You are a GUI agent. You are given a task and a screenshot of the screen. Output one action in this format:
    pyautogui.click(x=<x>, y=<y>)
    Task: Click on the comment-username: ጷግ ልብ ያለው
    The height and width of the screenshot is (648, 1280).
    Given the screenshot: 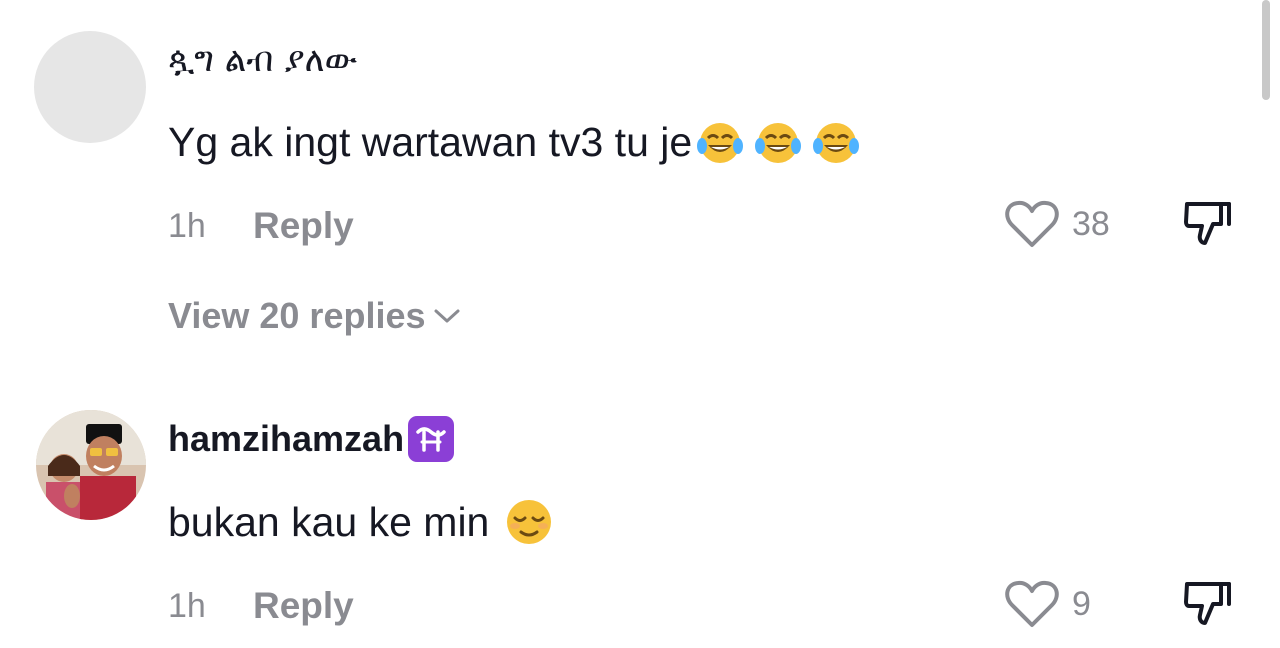 What is the action you would take?
    pyautogui.click(x=262, y=60)
    